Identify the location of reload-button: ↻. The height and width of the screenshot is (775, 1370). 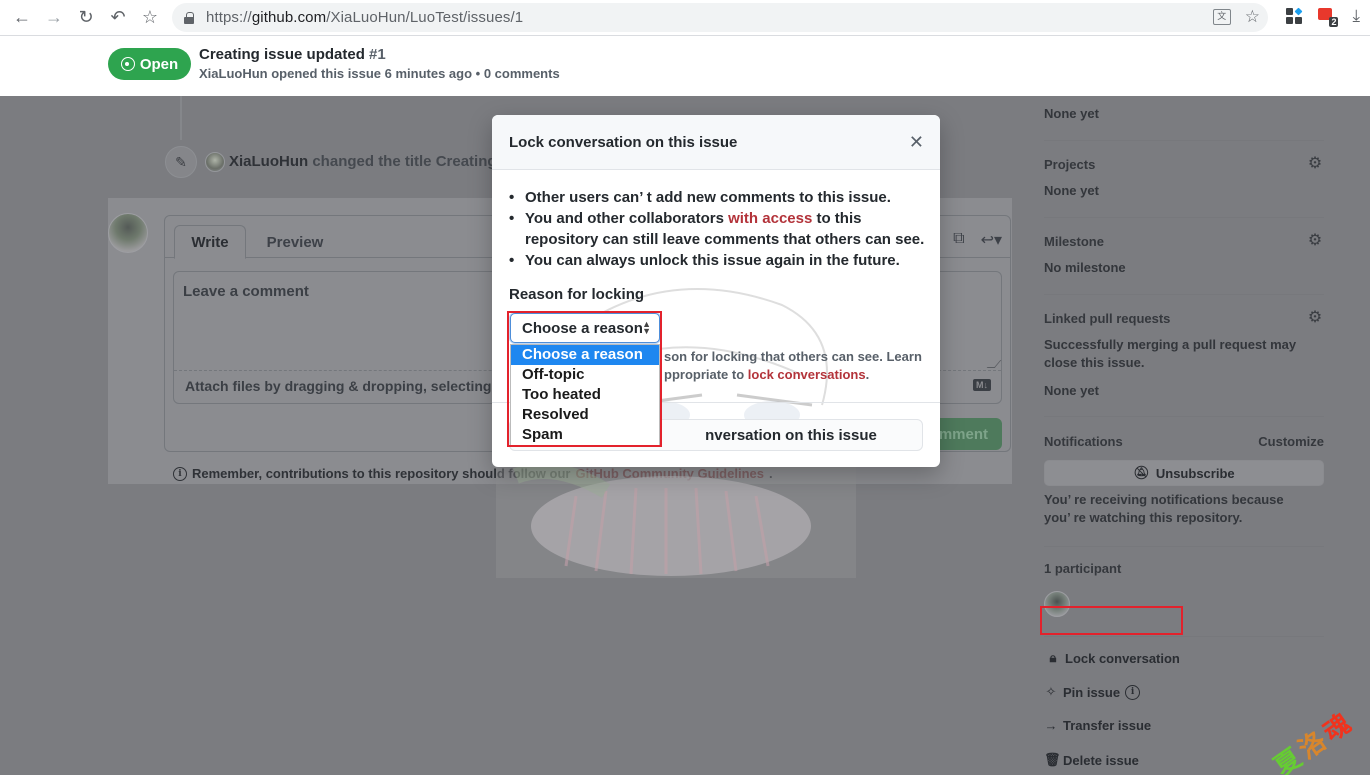
(86, 18).